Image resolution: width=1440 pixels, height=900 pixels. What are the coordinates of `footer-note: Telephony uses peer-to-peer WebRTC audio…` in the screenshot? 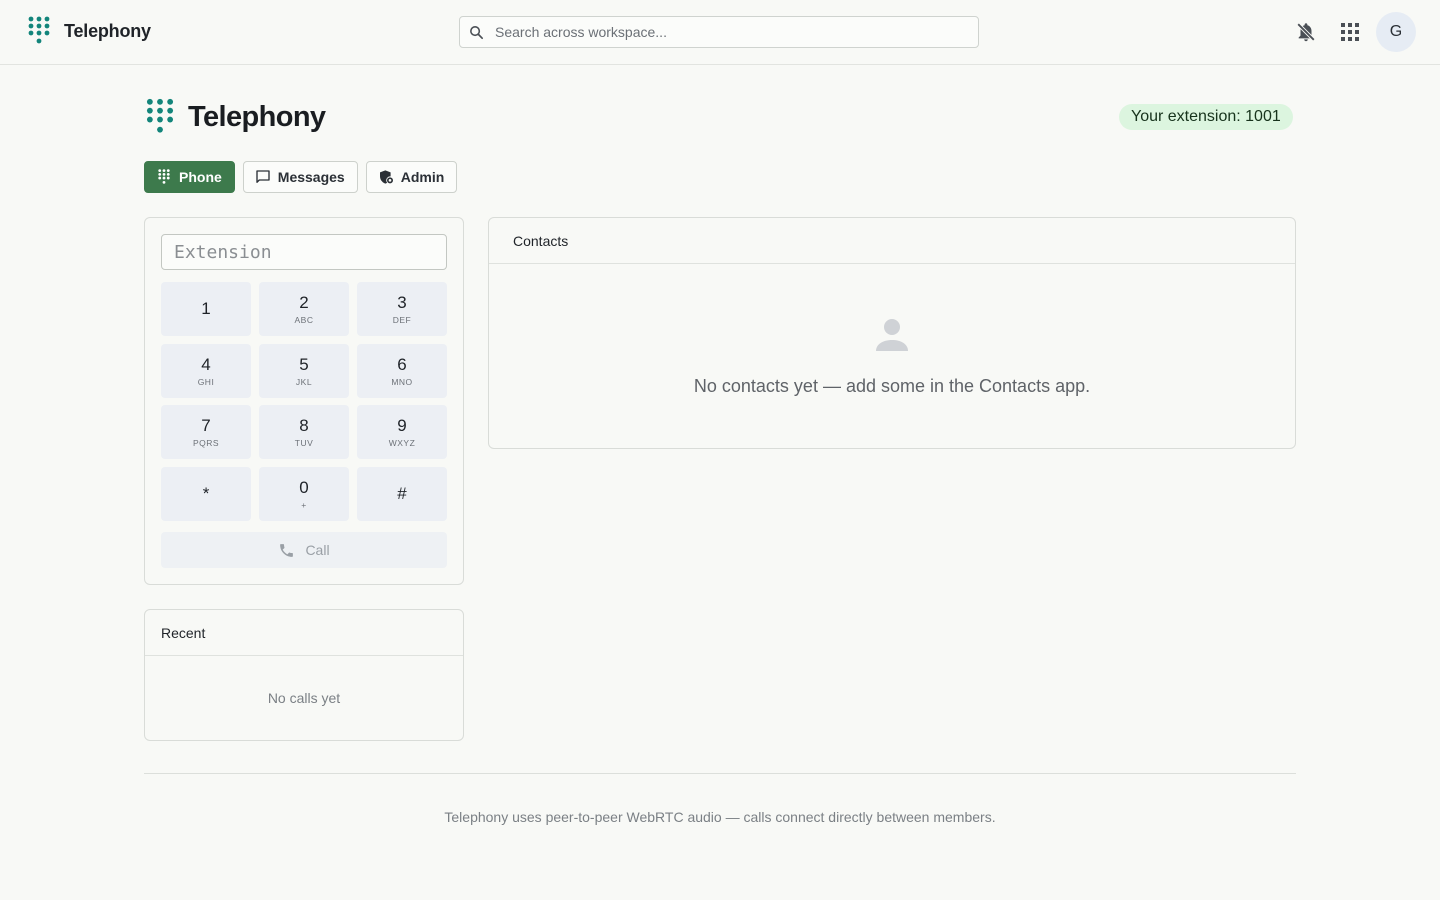 It's located at (720, 817).